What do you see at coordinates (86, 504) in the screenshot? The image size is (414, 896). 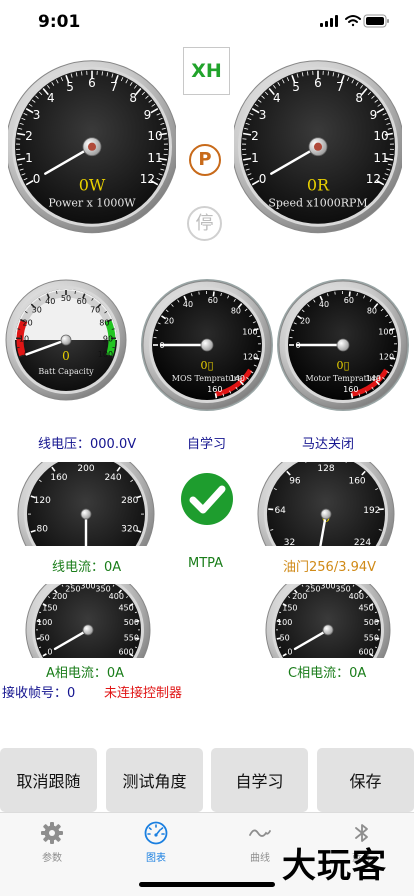 I see `line-voltage-gauge: 04080120160200240280320360400` at bounding box center [86, 504].